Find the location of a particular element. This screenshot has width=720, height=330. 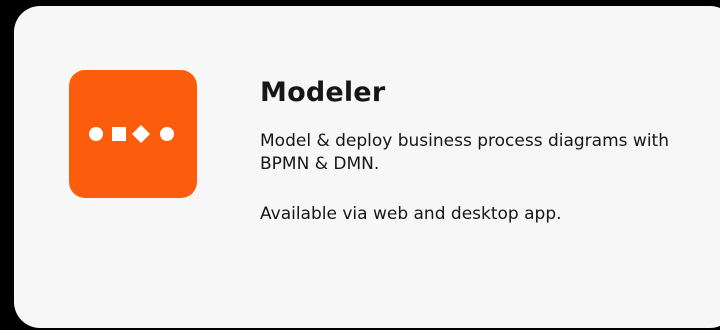

modeler-logo is located at coordinates (133, 134).